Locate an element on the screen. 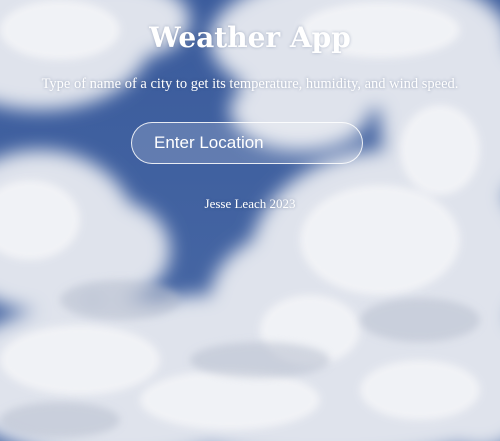 This screenshot has height=441, width=500. page-title: Weather App is located at coordinates (250, 37).